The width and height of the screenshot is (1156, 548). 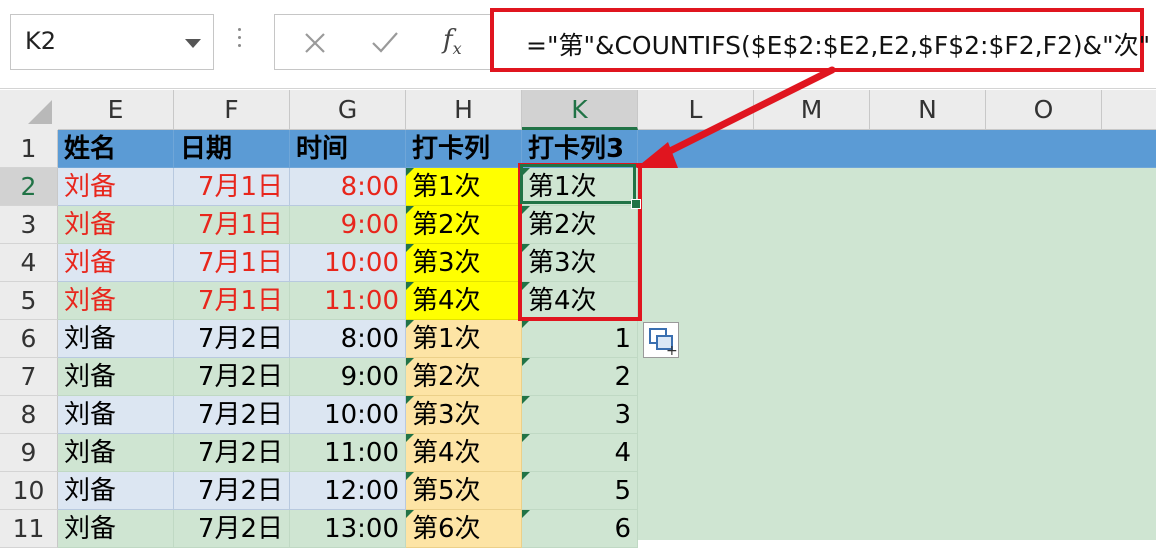 What do you see at coordinates (232, 301) in the screenshot?
I see `cell-f5: 7月1日` at bounding box center [232, 301].